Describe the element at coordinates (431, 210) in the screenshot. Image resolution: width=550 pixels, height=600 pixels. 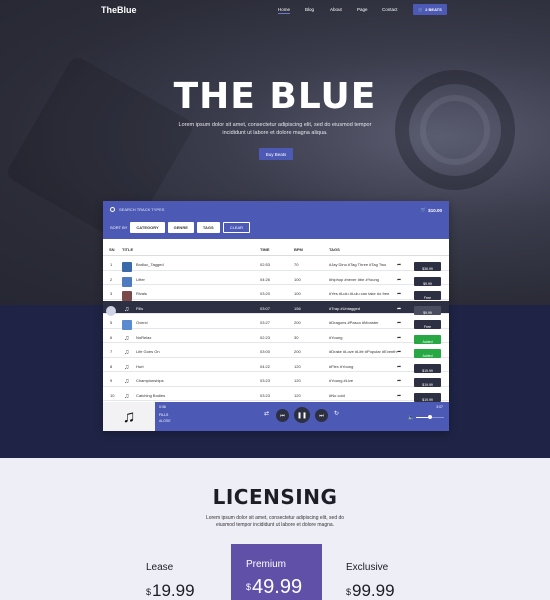
I see `cart-total: 🛒 $10.00` at that location.